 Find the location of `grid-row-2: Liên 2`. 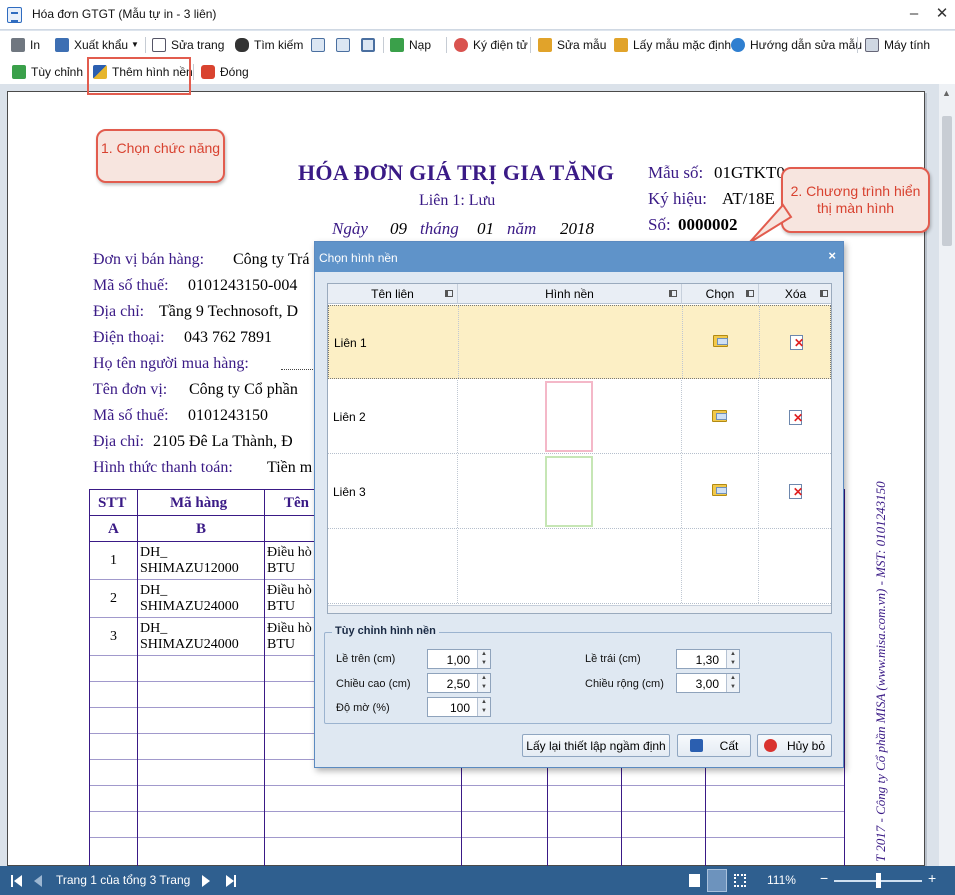

grid-row-2: Liên 2 is located at coordinates (579, 417).